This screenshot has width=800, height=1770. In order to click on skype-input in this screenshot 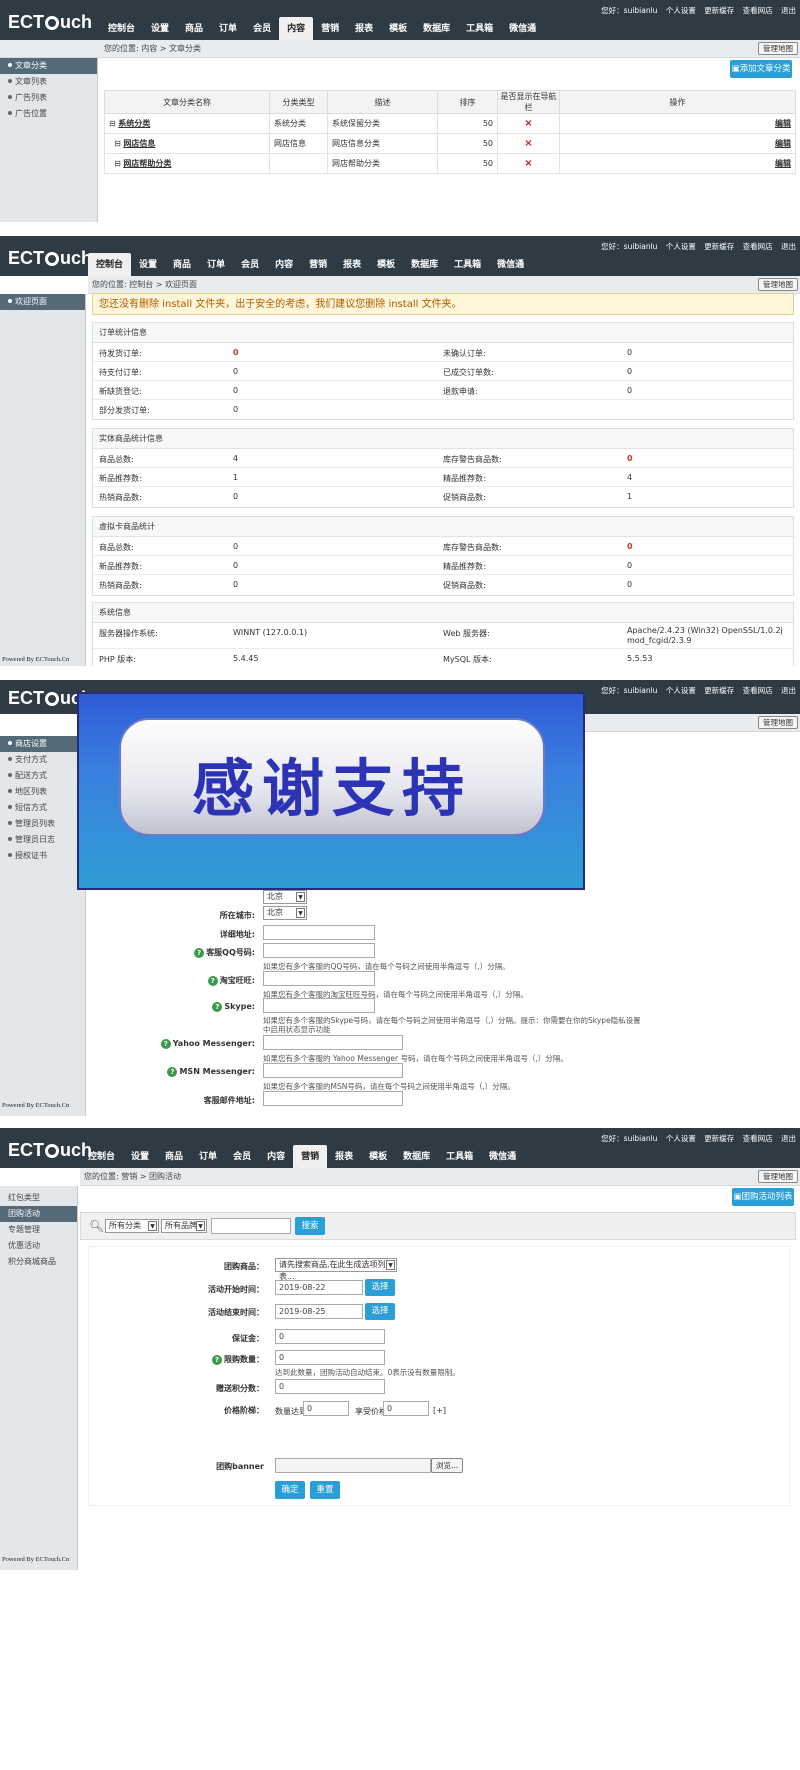, I will do `click(319, 1005)`.